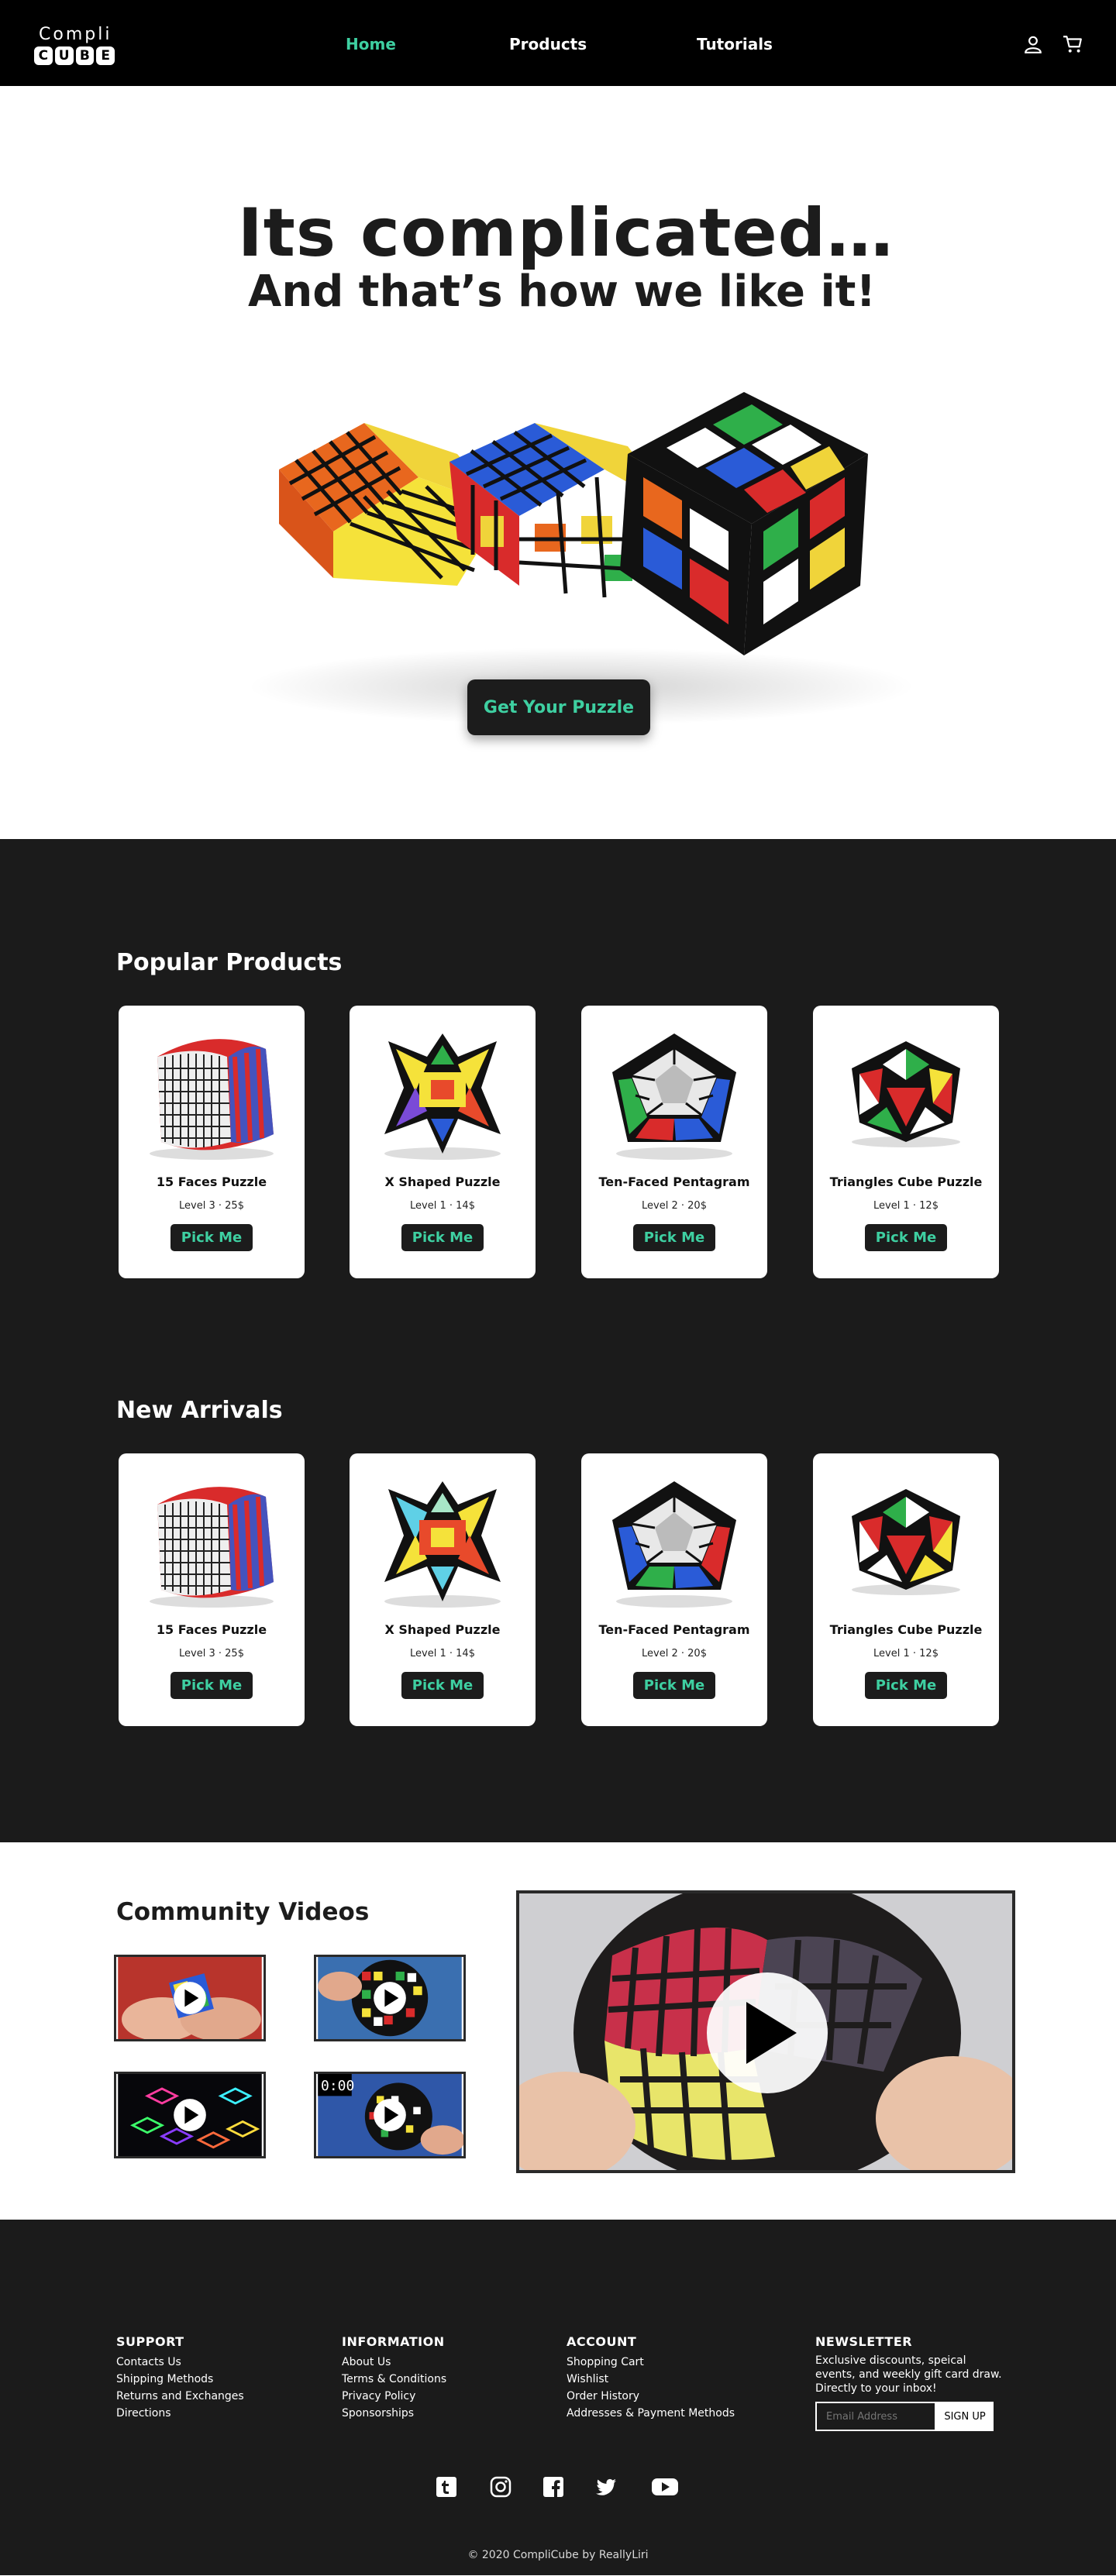  I want to click on footer-link: About Us, so click(394, 2362).